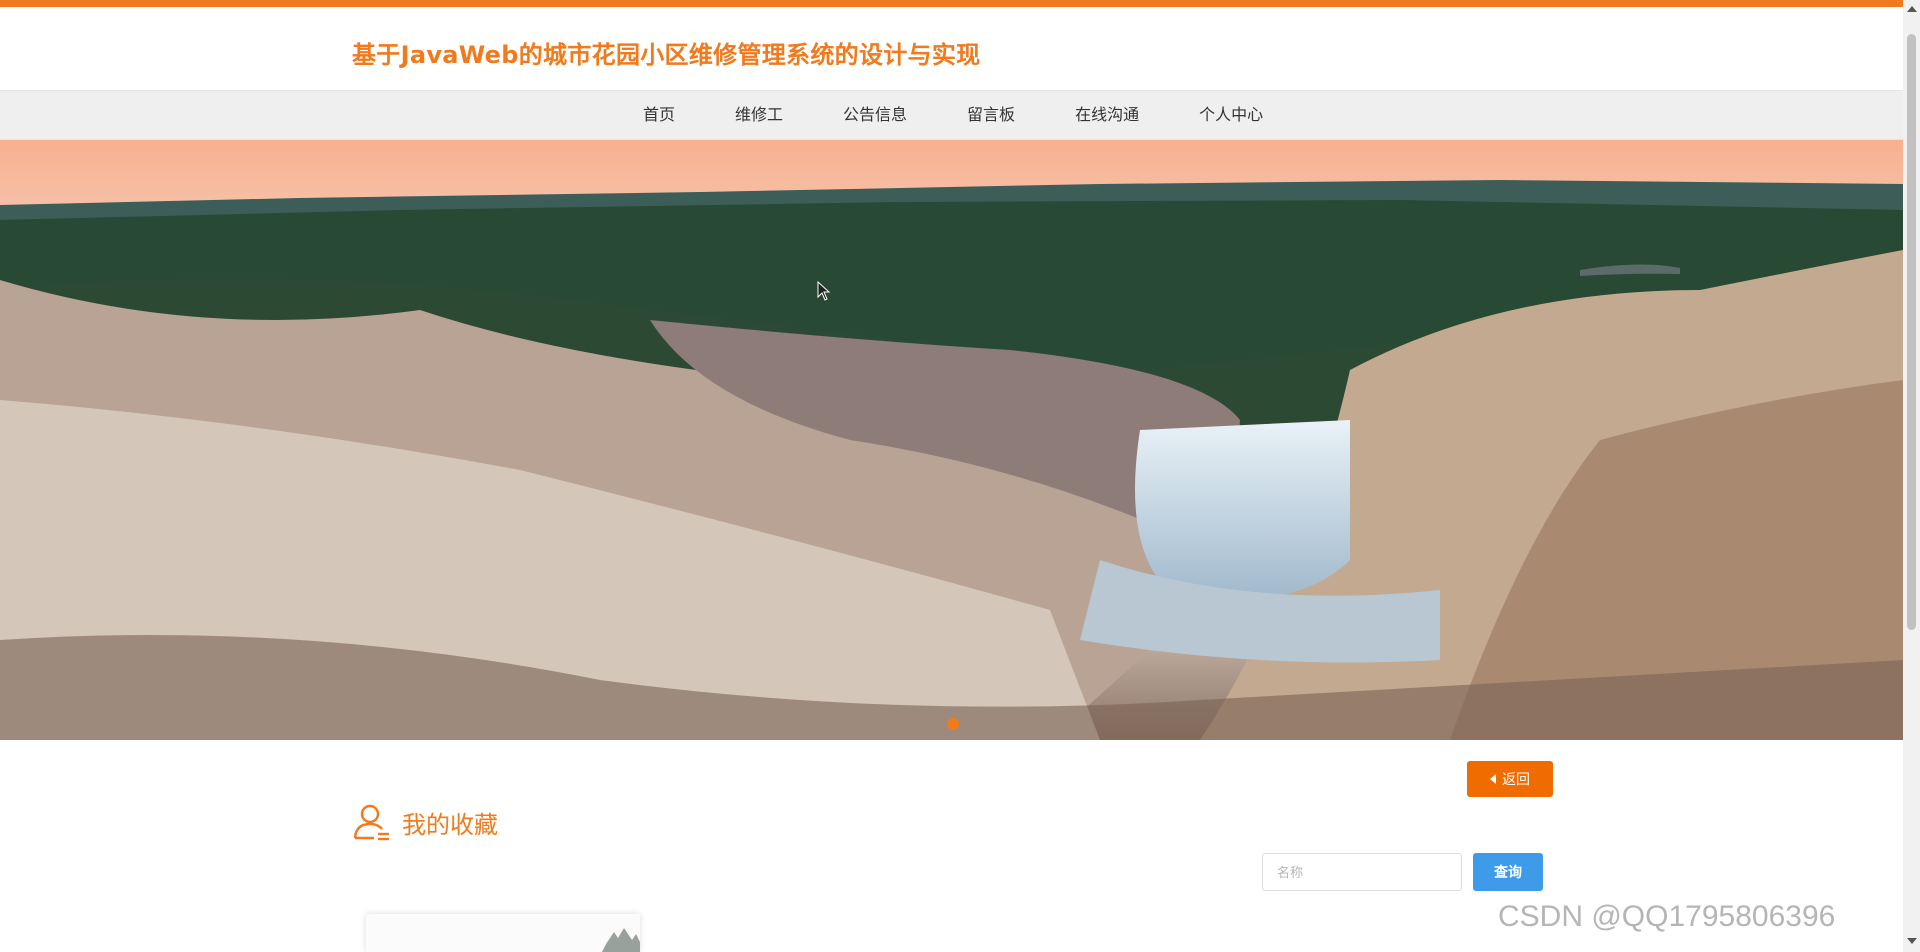  What do you see at coordinates (1493, 779) in the screenshot?
I see `caret-left-icon` at bounding box center [1493, 779].